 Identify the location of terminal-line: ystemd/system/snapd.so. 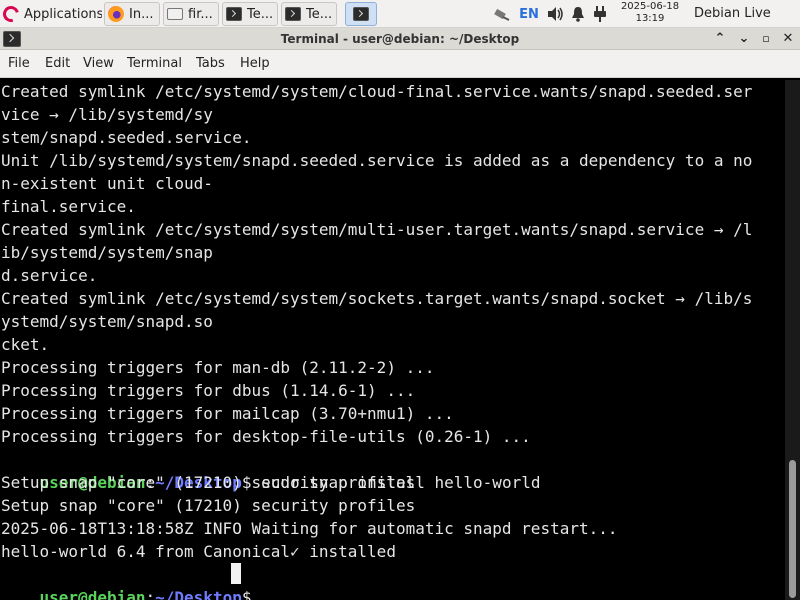
(107, 321).